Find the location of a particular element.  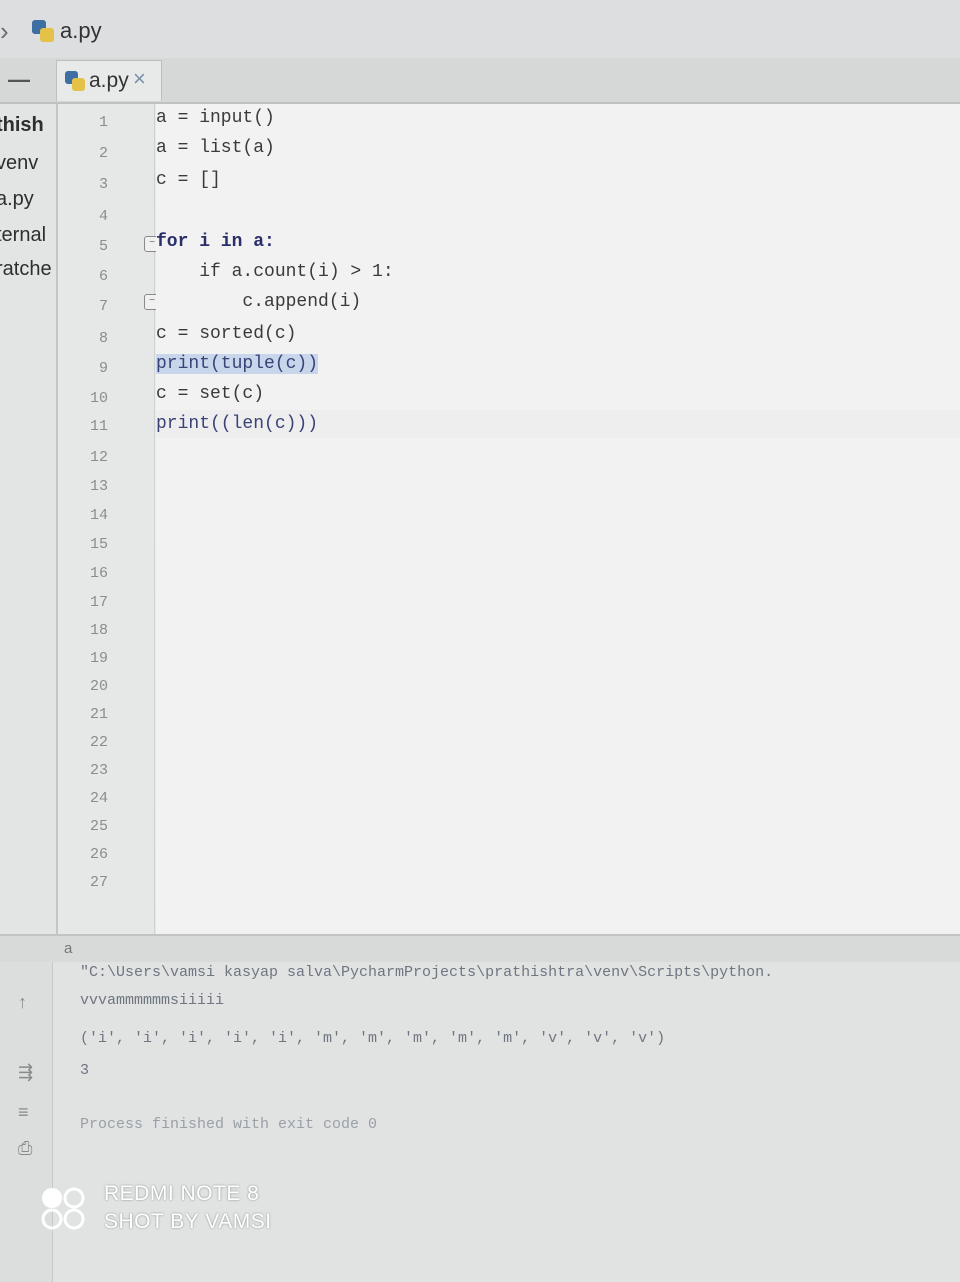

collapse-icon: — is located at coordinates (19, 80).